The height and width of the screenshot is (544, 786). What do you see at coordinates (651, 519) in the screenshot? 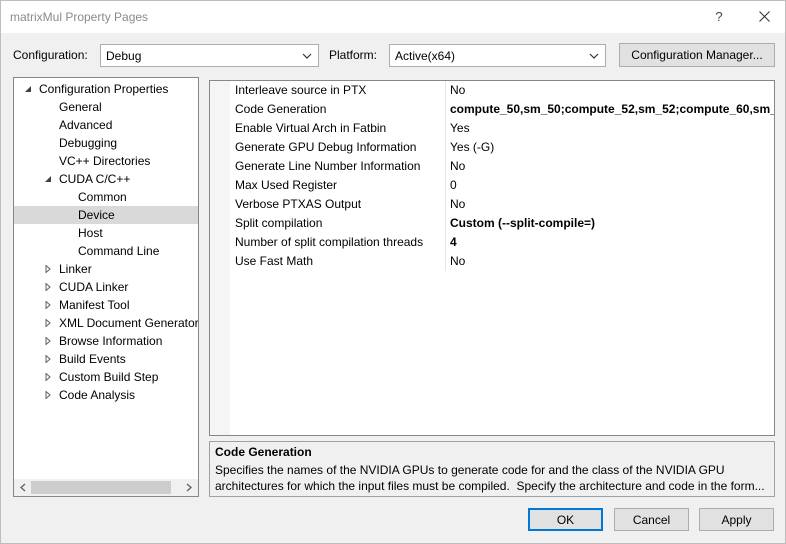
I see `cancel-button: Cancel` at bounding box center [651, 519].